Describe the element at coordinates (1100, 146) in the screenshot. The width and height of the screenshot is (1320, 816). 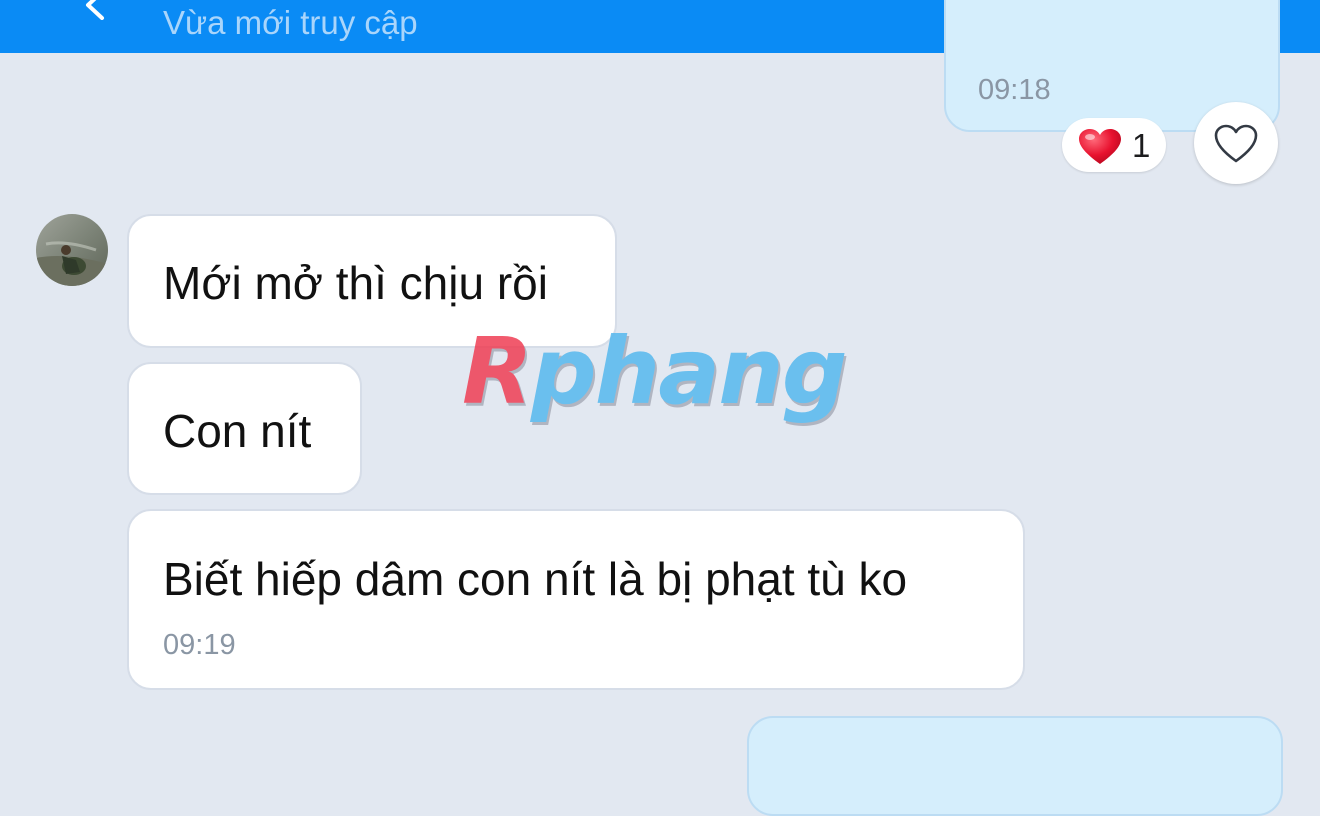
I see `heart-icon` at that location.